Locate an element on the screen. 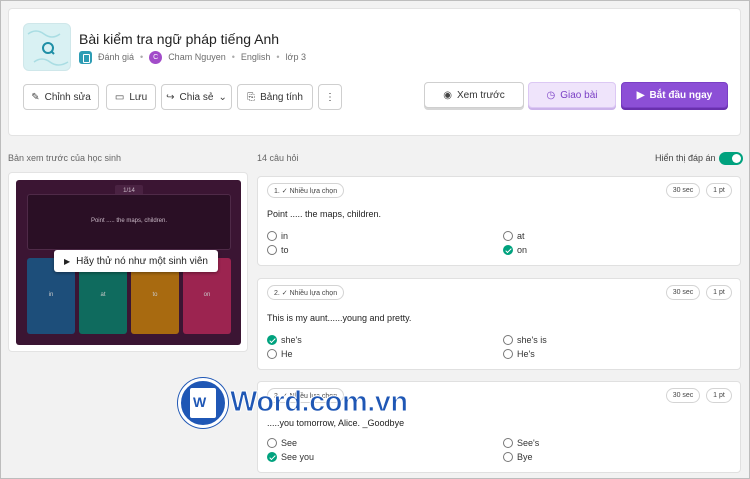 The image size is (750, 479). pencil-icon: ✎ is located at coordinates (35, 97).